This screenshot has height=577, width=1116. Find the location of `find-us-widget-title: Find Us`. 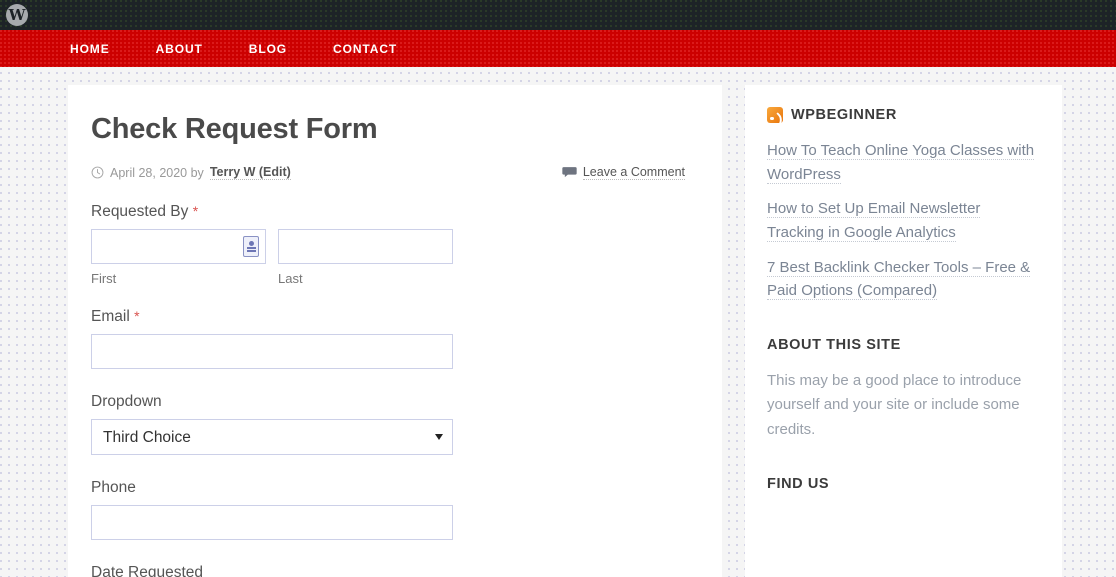

find-us-widget-title: Find Us is located at coordinates (798, 484).